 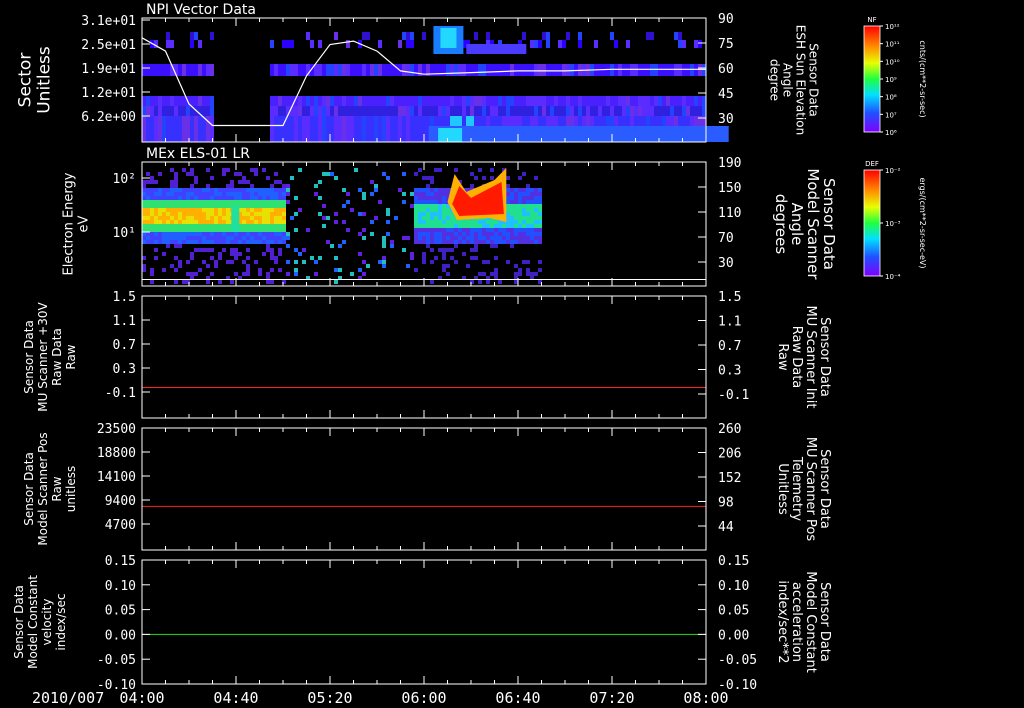 I want to click on y2-tick-label: 1.1, so click(x=729, y=322).